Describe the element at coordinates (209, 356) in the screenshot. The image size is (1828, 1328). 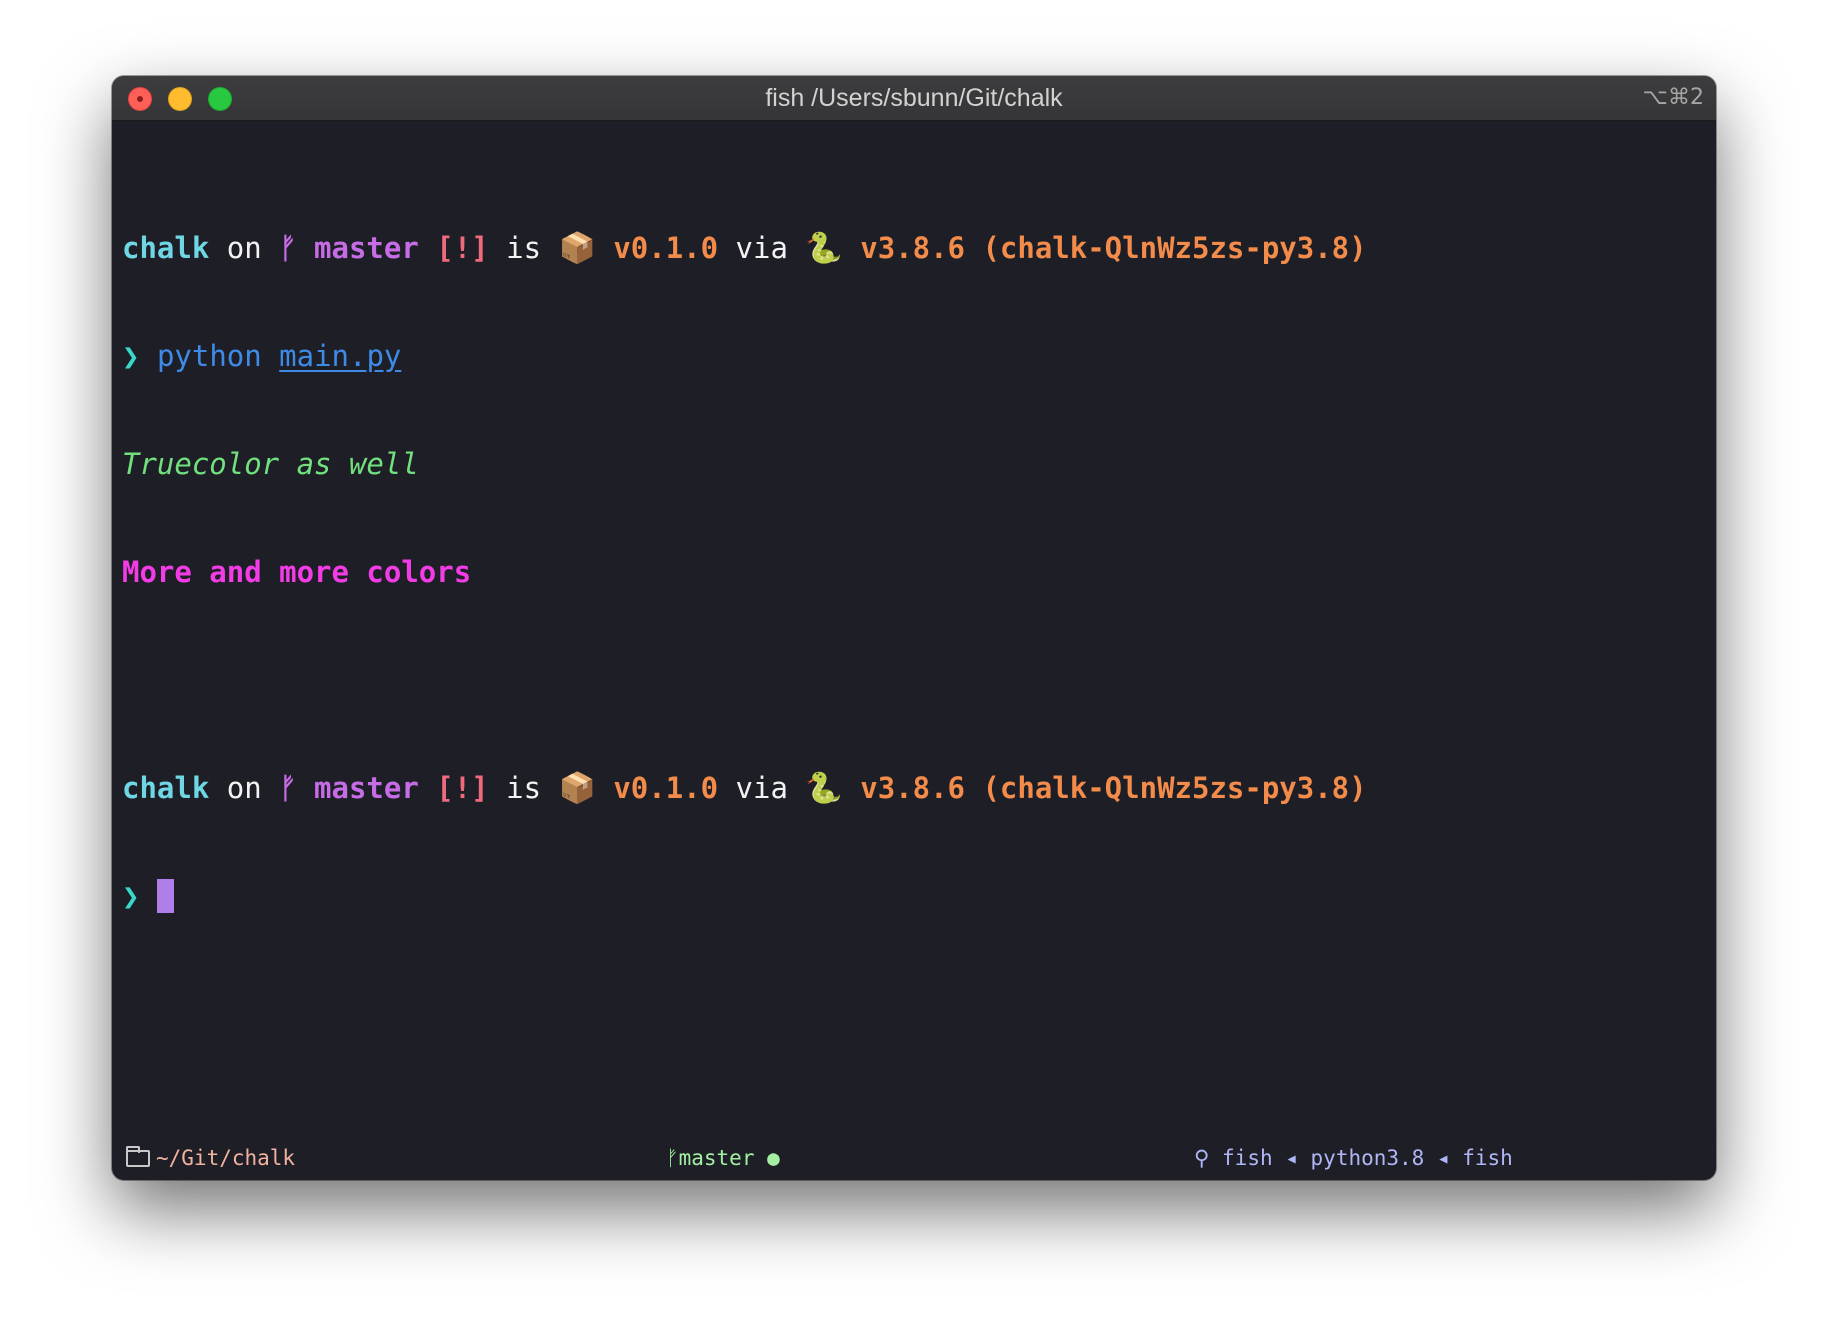
I see `command-program: python` at that location.